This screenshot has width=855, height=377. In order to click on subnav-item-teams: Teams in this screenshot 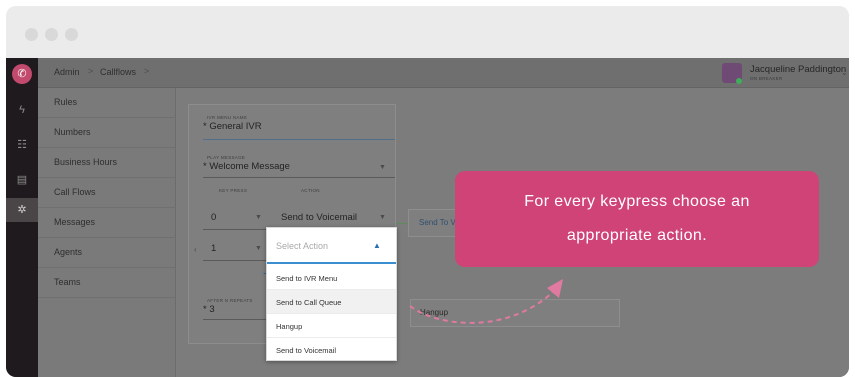, I will do `click(107, 283)`.